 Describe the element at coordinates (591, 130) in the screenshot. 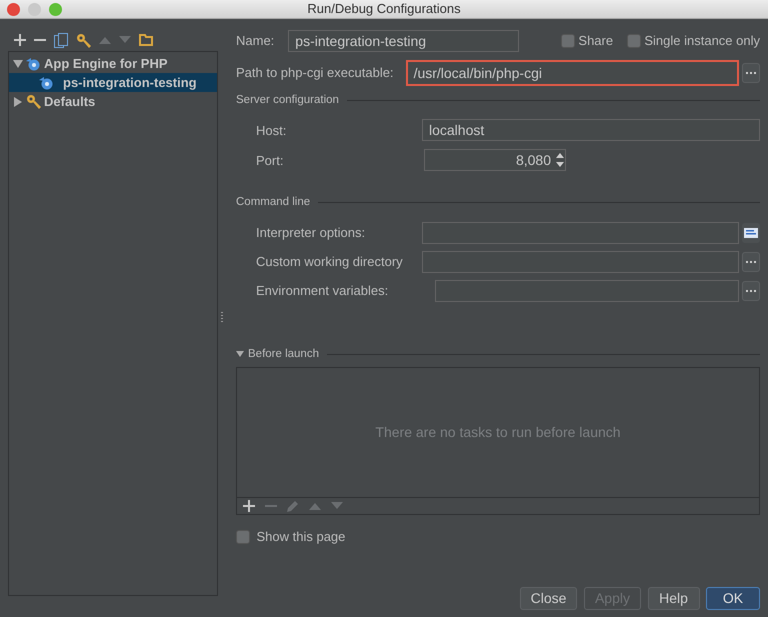

I see `host-field: localhost` at that location.